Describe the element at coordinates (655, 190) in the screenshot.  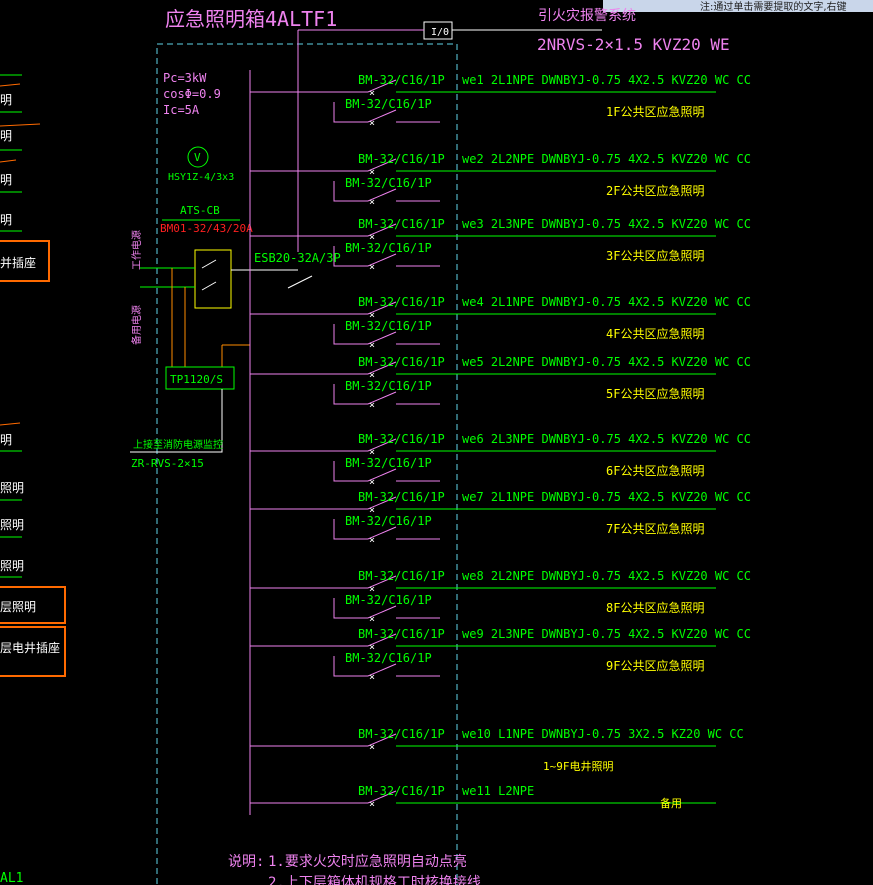
I see `circuit-desc-2: 2F公共区应急照明` at that location.